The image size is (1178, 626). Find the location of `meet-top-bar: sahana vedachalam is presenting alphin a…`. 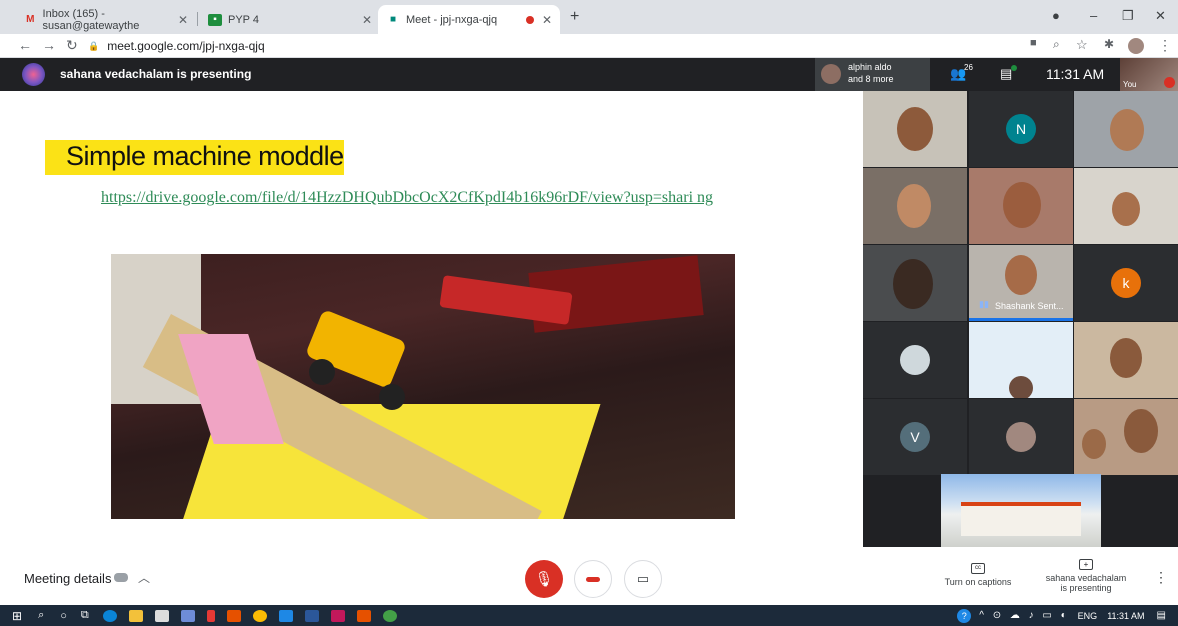

meet-top-bar: sahana vedachalam is presenting alphin a… is located at coordinates (589, 74).